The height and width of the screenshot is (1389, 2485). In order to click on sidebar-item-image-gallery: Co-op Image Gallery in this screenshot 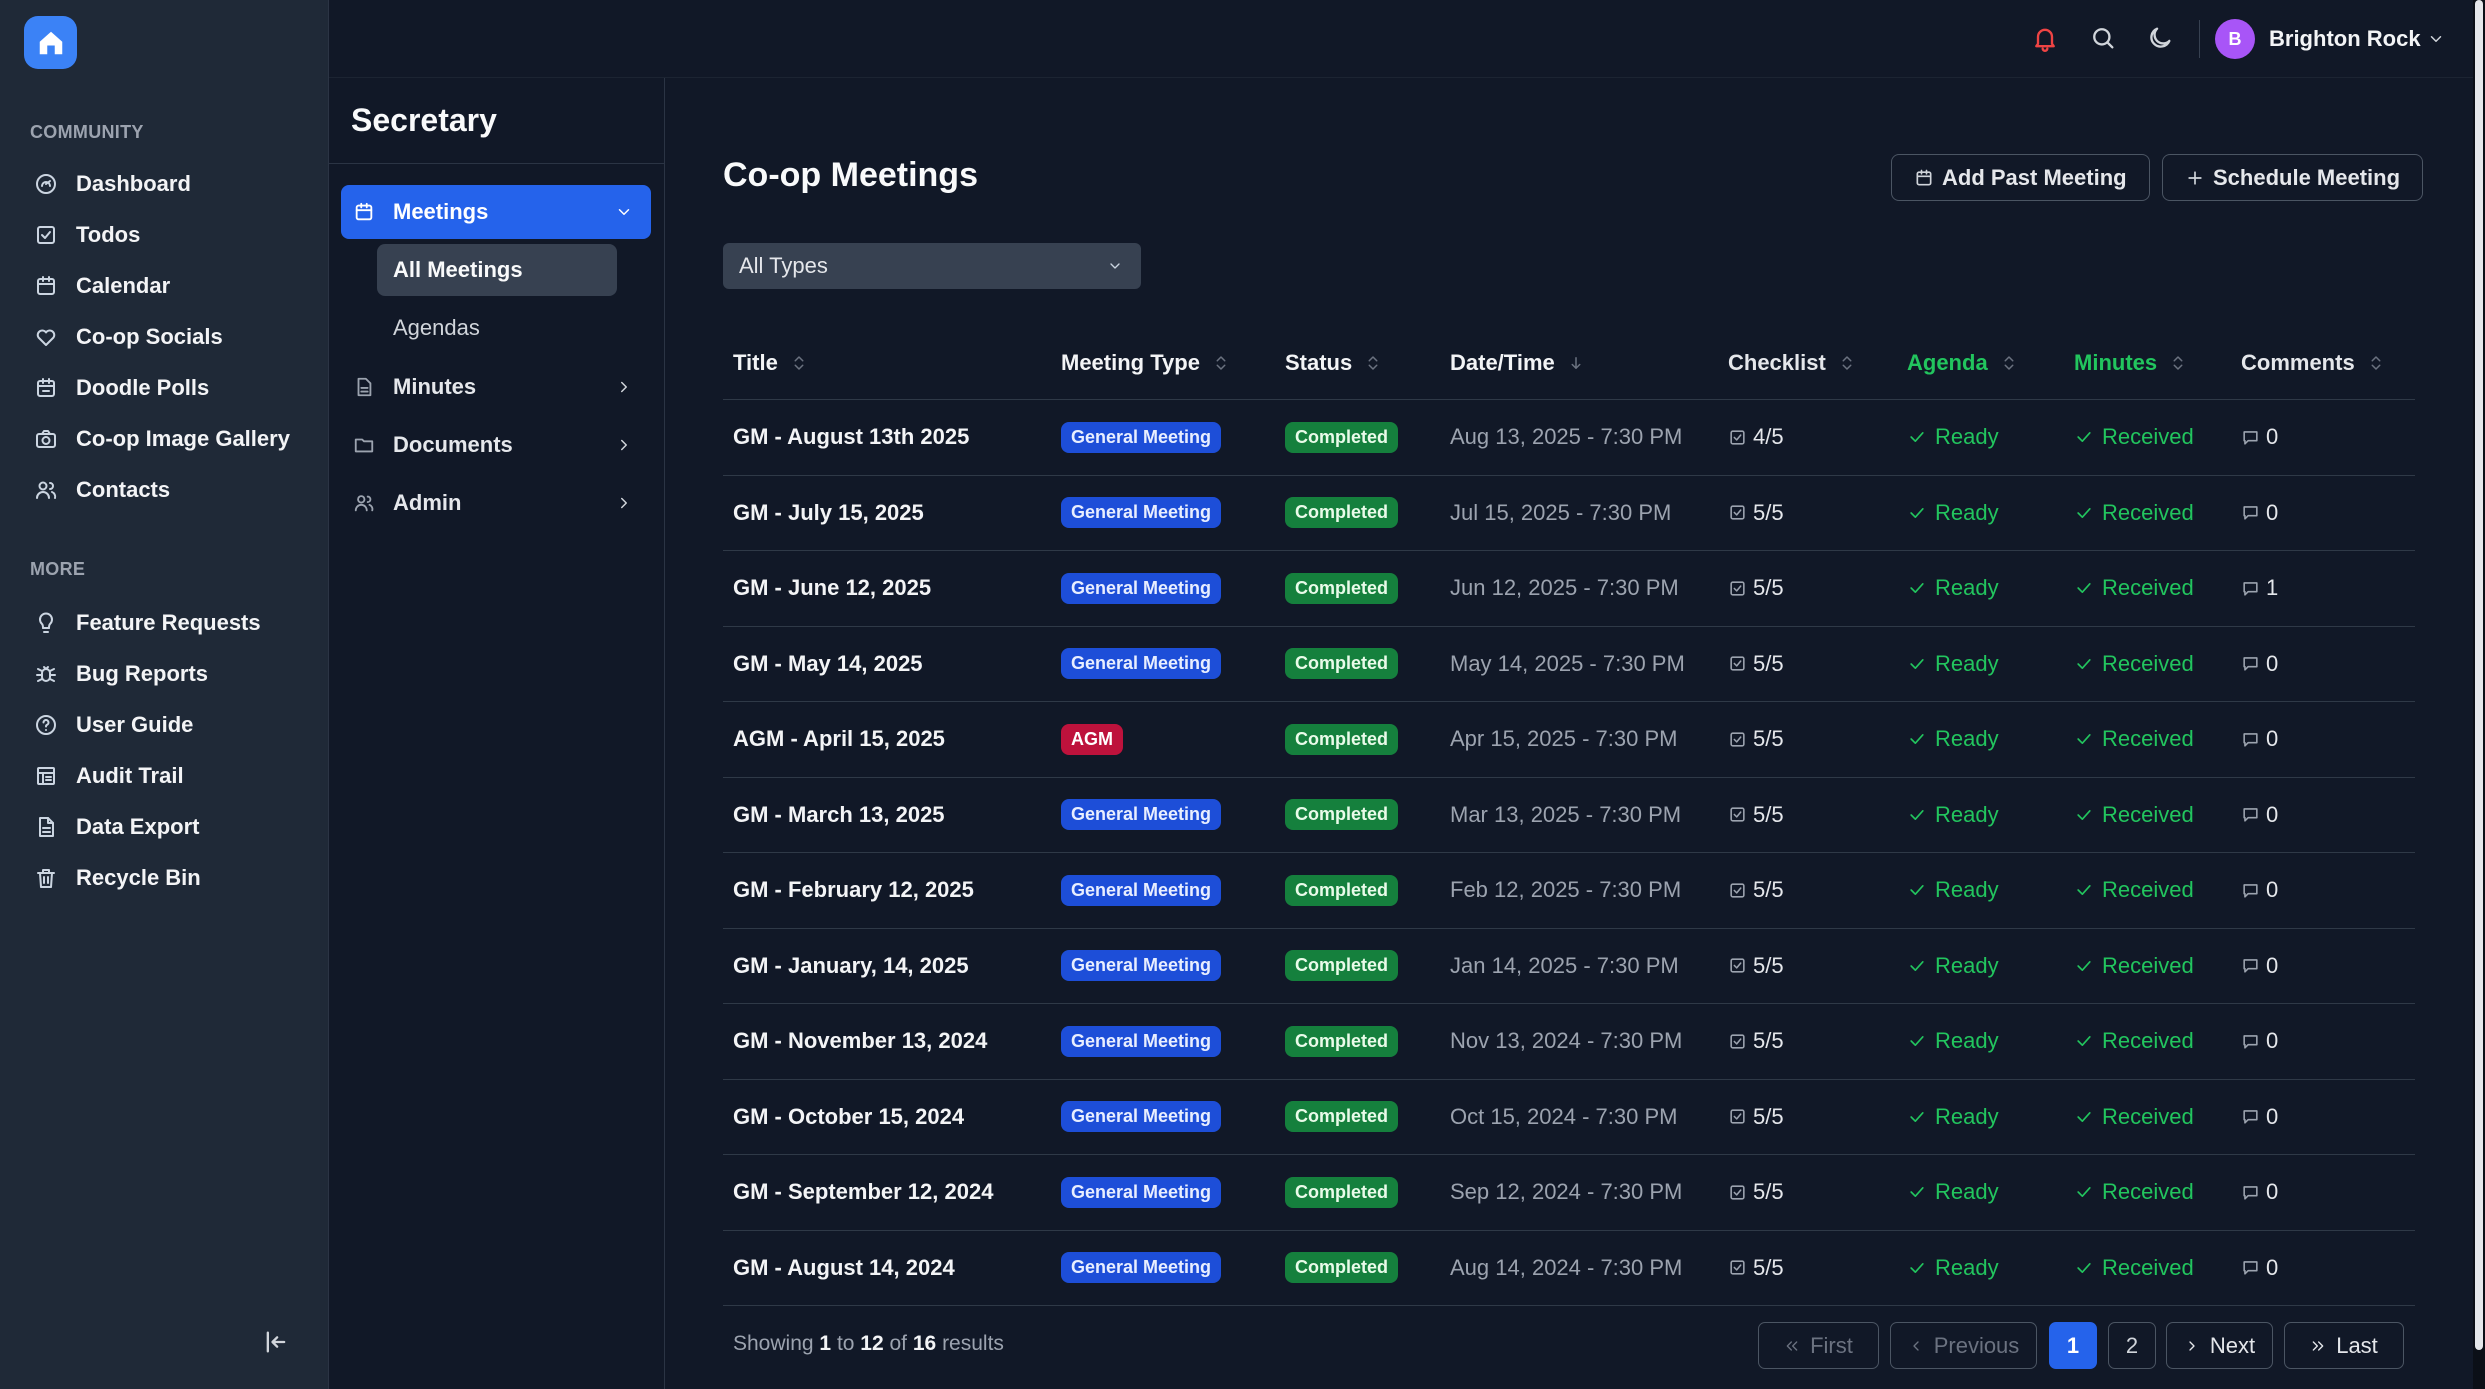, I will do `click(166, 439)`.